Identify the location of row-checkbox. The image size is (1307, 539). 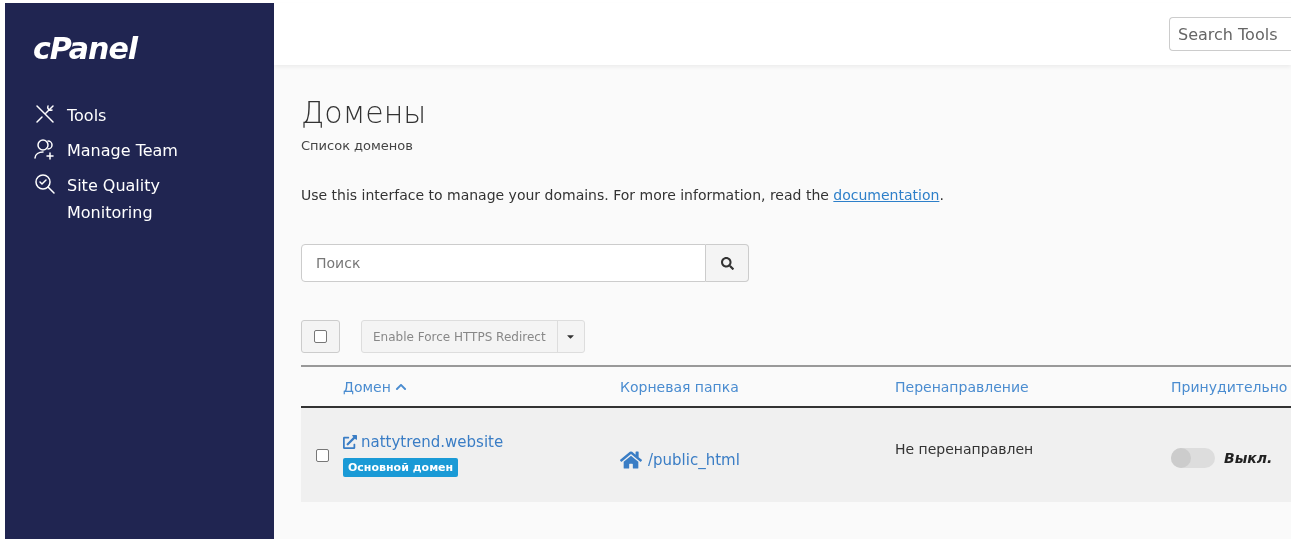
(322, 455).